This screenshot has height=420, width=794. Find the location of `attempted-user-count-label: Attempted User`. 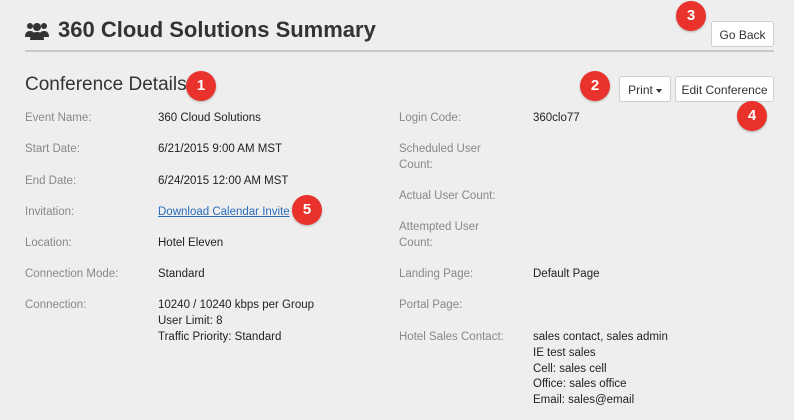

attempted-user-count-label: Attempted User is located at coordinates (439, 227).